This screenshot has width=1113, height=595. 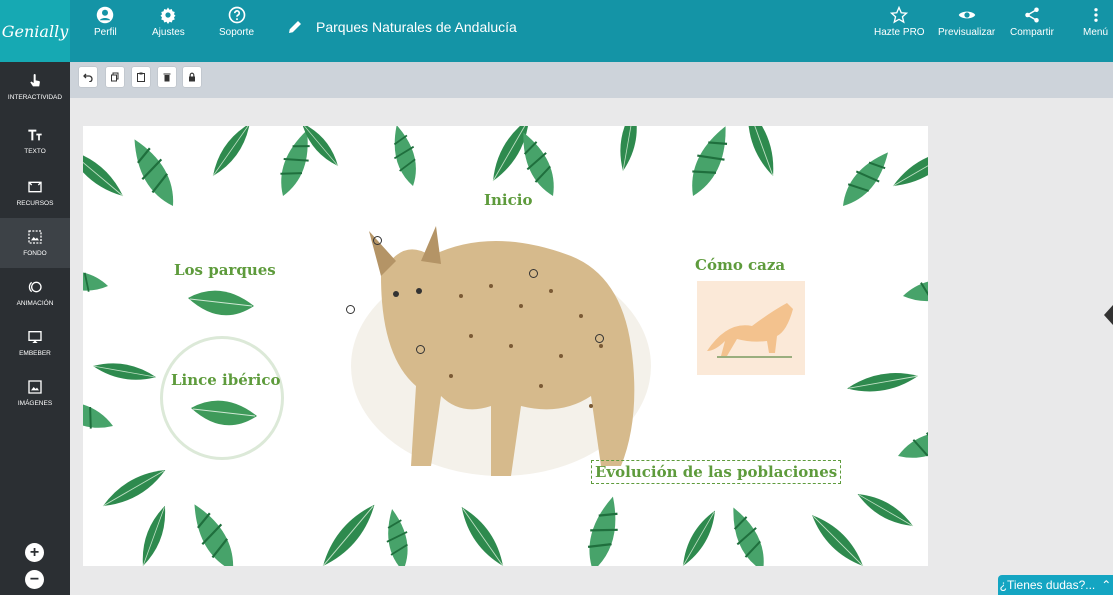 I want to click on sidebar-item-imagenes: IMÁGENES, so click(x=35, y=393).